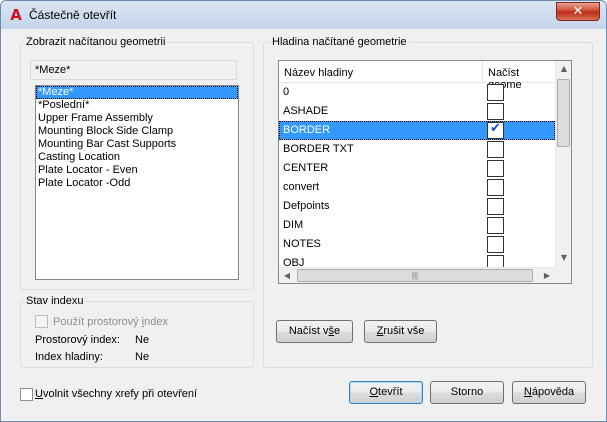 This screenshot has width=607, height=422. Describe the element at coordinates (137, 170) in the screenshot. I see `view-list-item: Plate Locator - Even` at that location.